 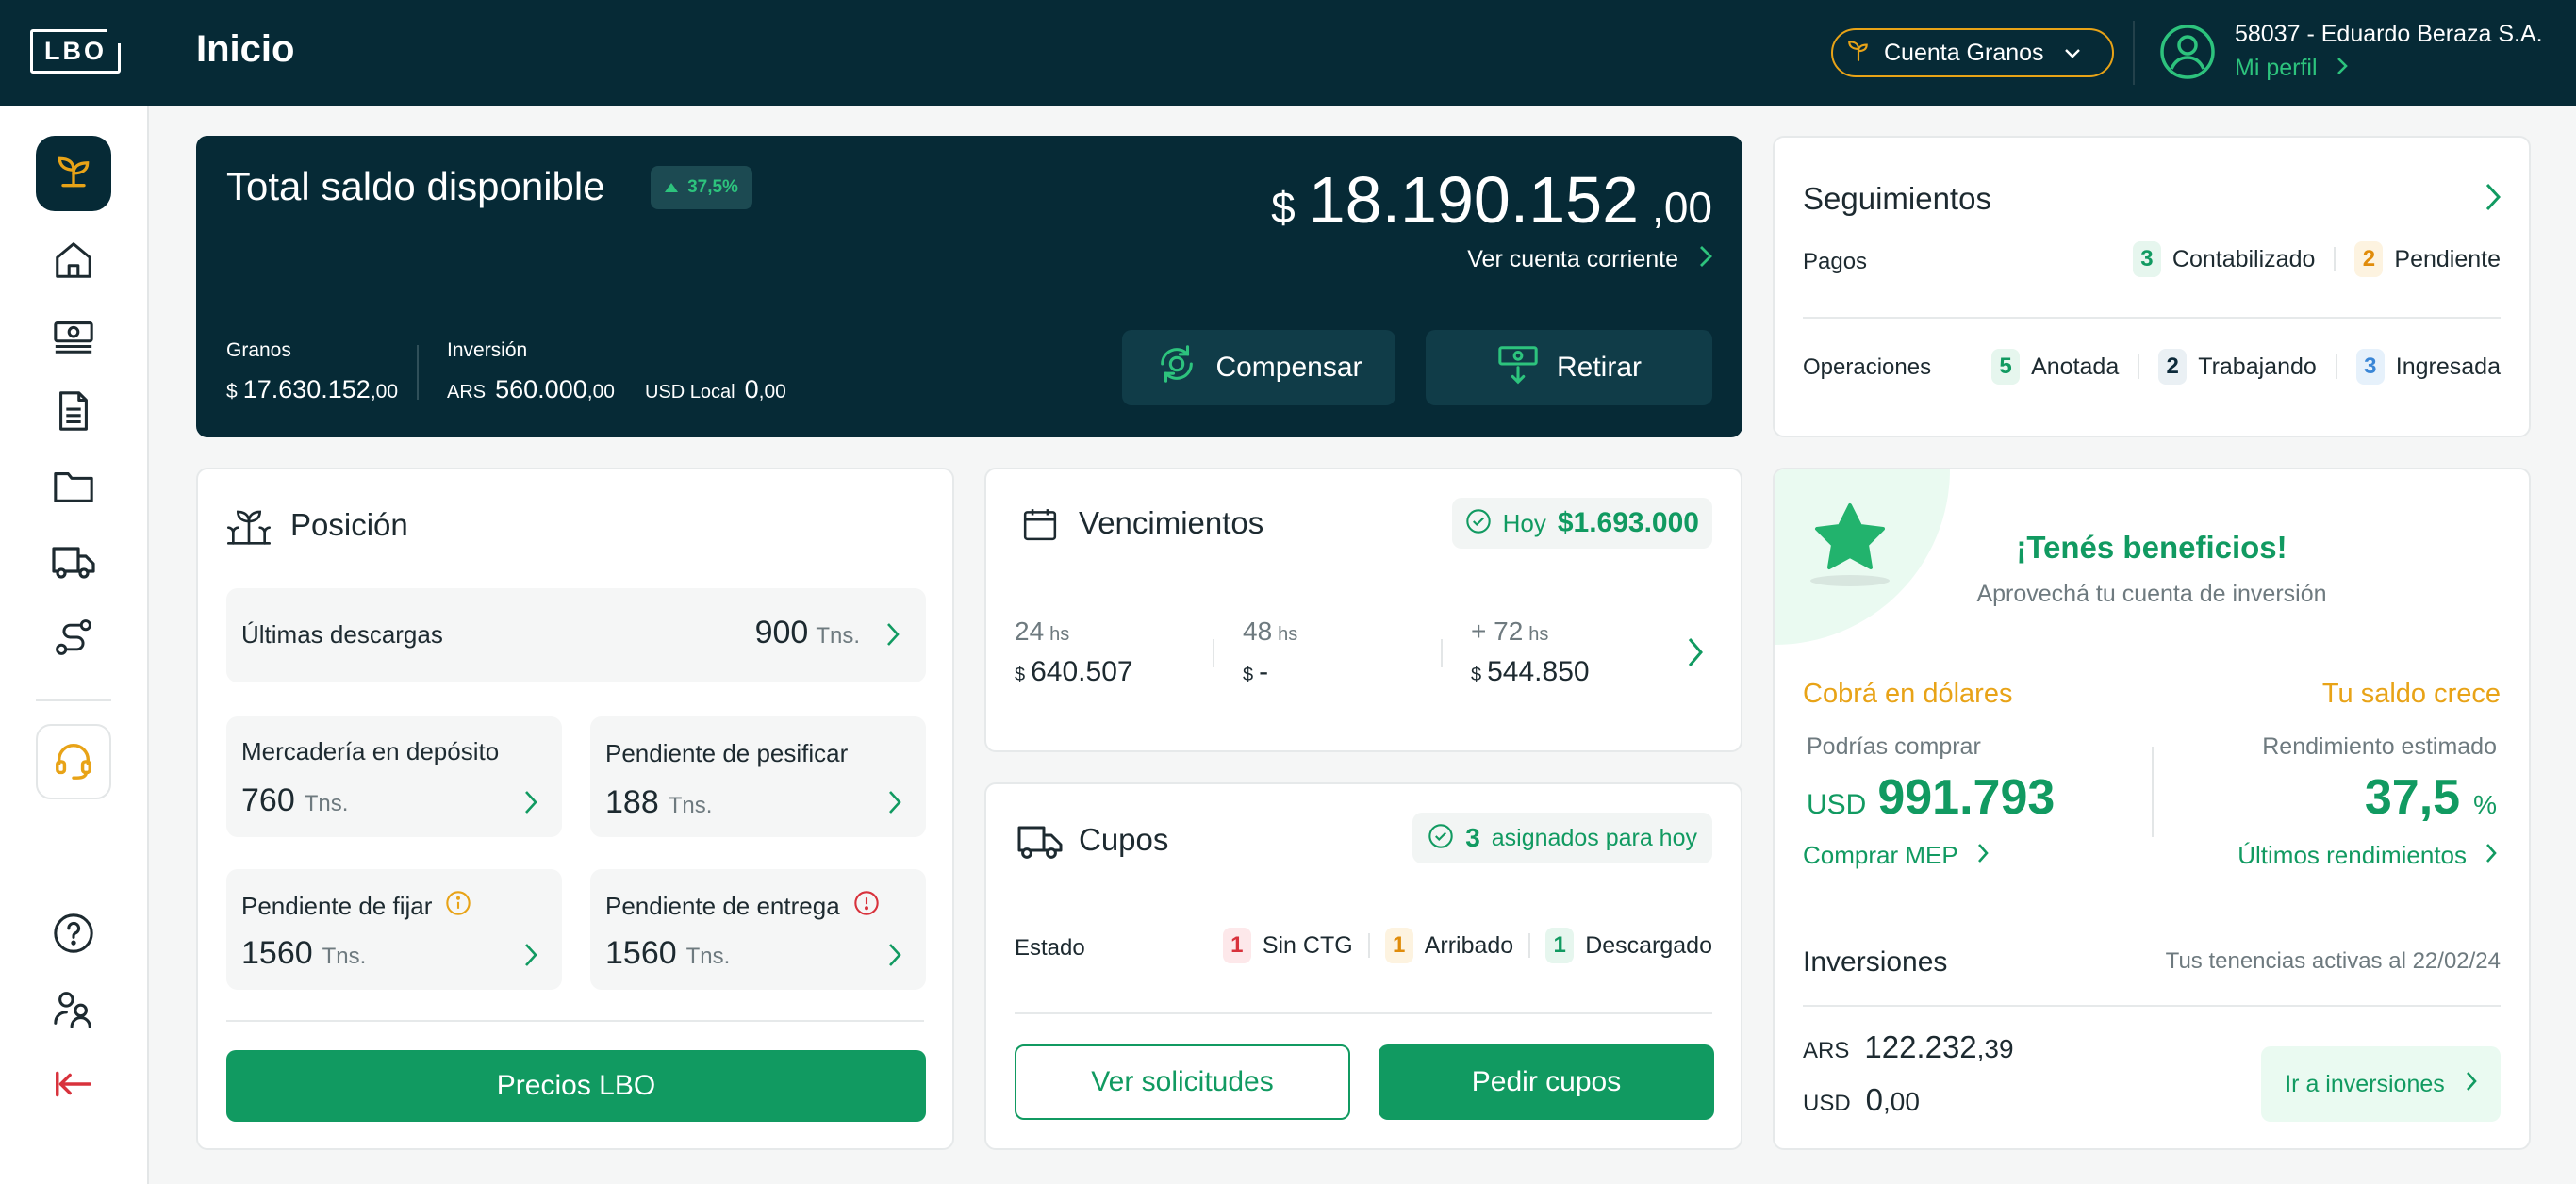 I want to click on user-avatar-icon, so click(x=2187, y=52).